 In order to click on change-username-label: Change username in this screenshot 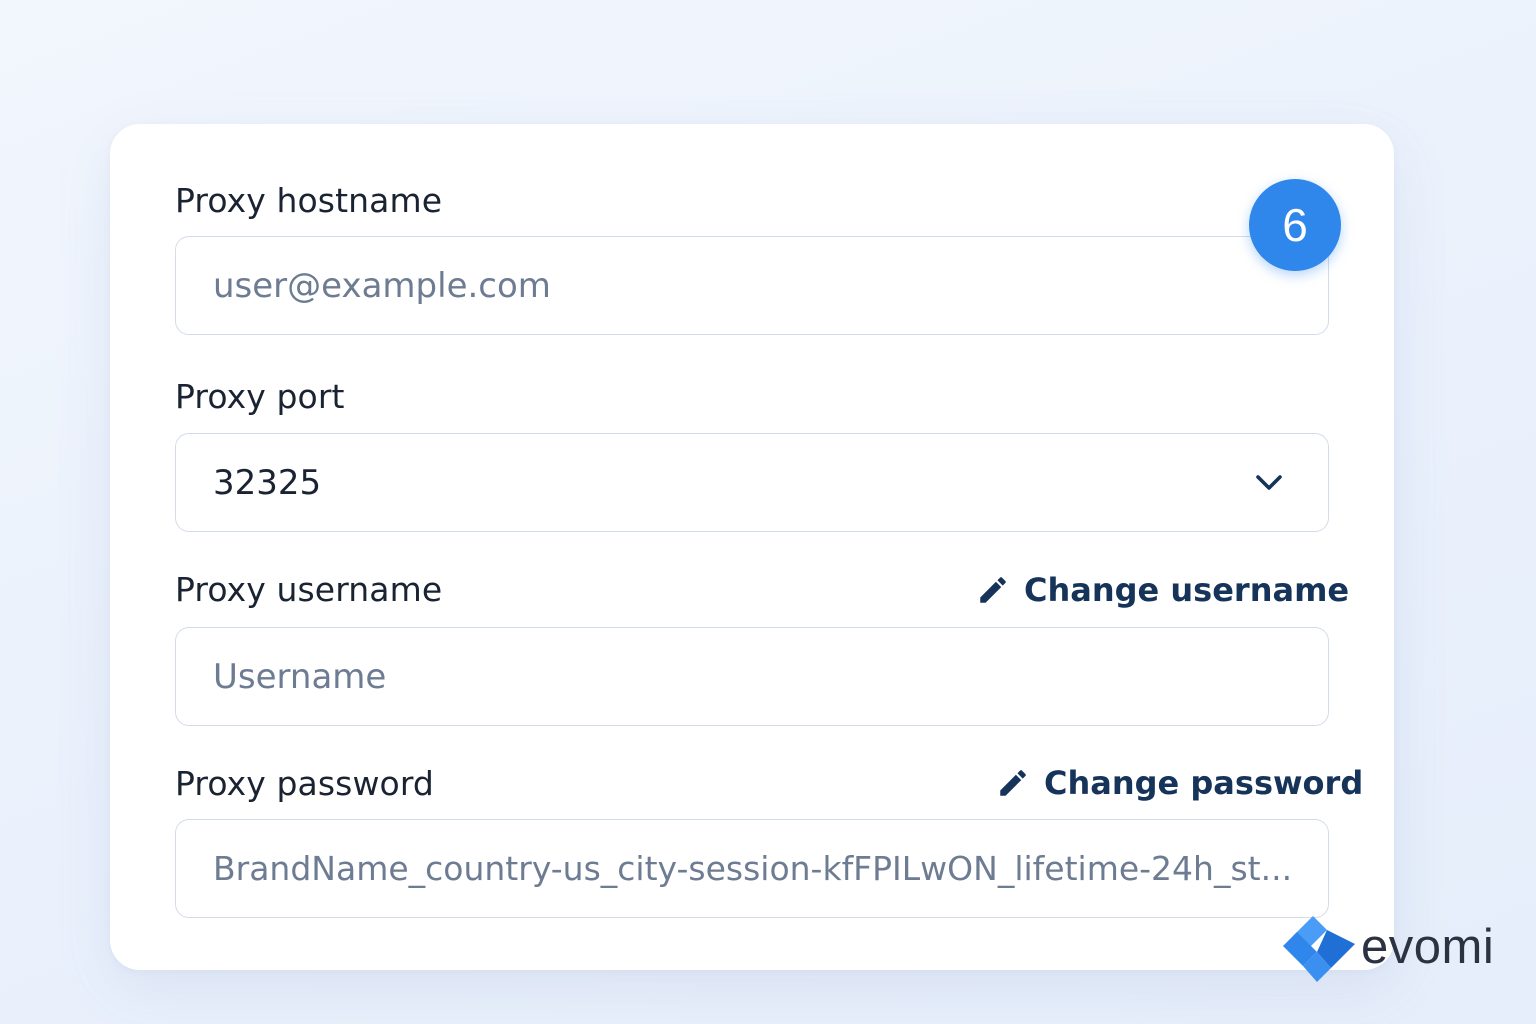, I will do `click(1187, 590)`.